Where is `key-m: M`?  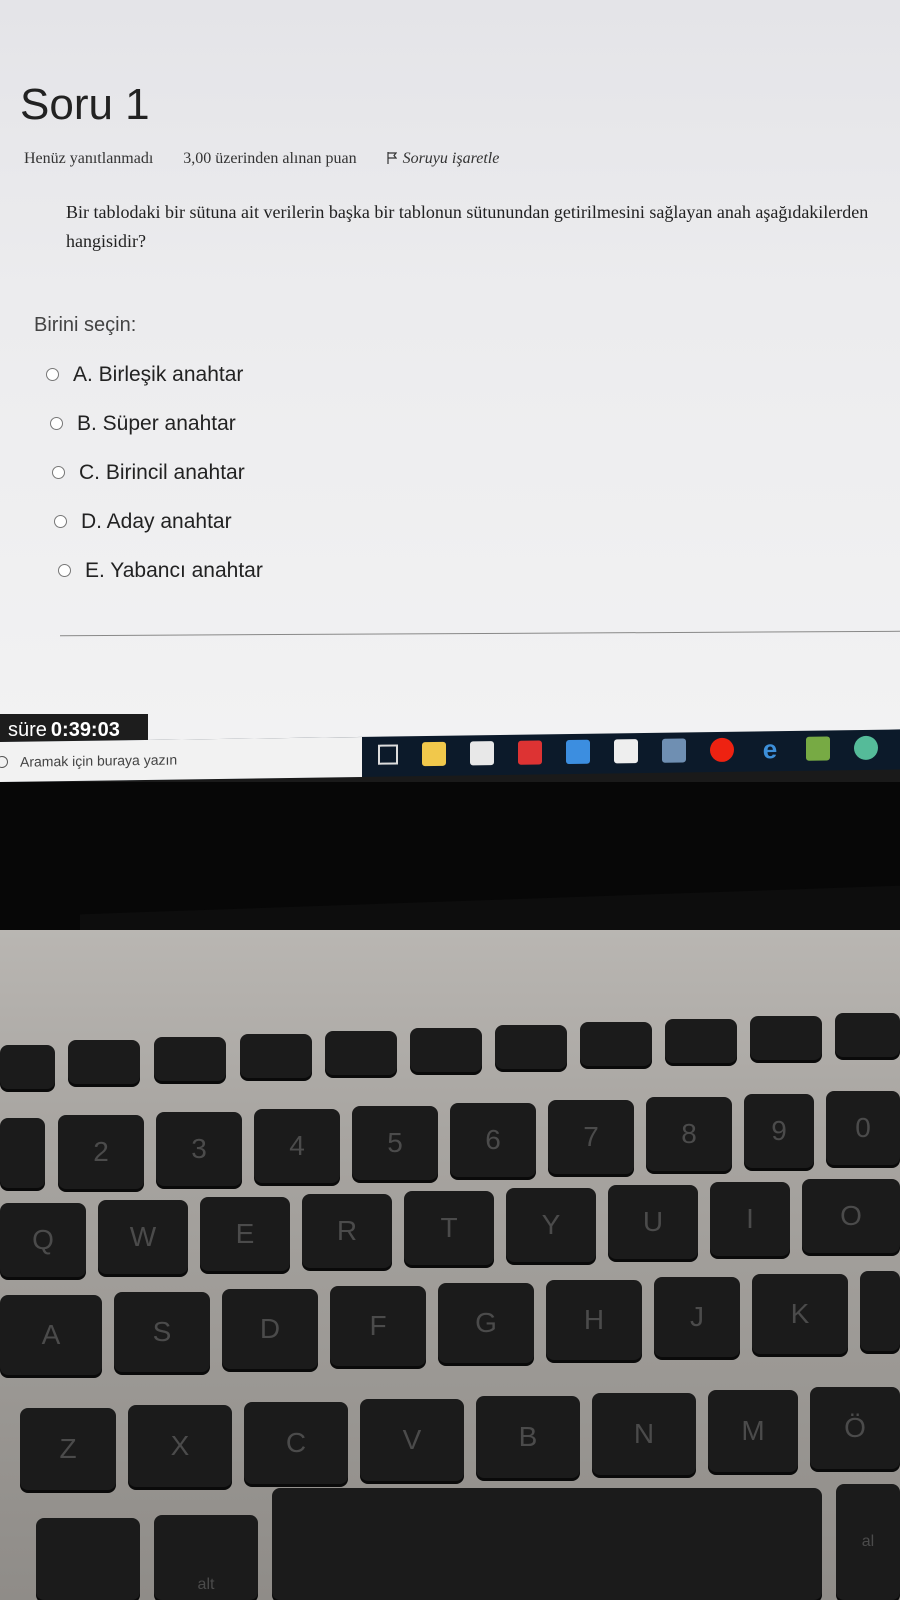
key-m: M is located at coordinates (753, 1431).